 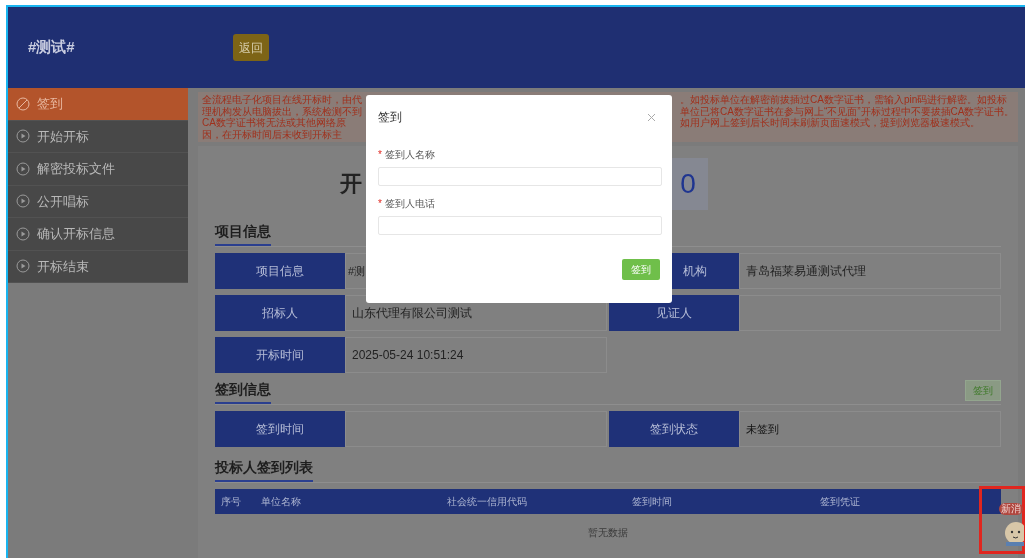 What do you see at coordinates (98, 201) in the screenshot?
I see `sidebar-item: 公开唱标` at bounding box center [98, 201].